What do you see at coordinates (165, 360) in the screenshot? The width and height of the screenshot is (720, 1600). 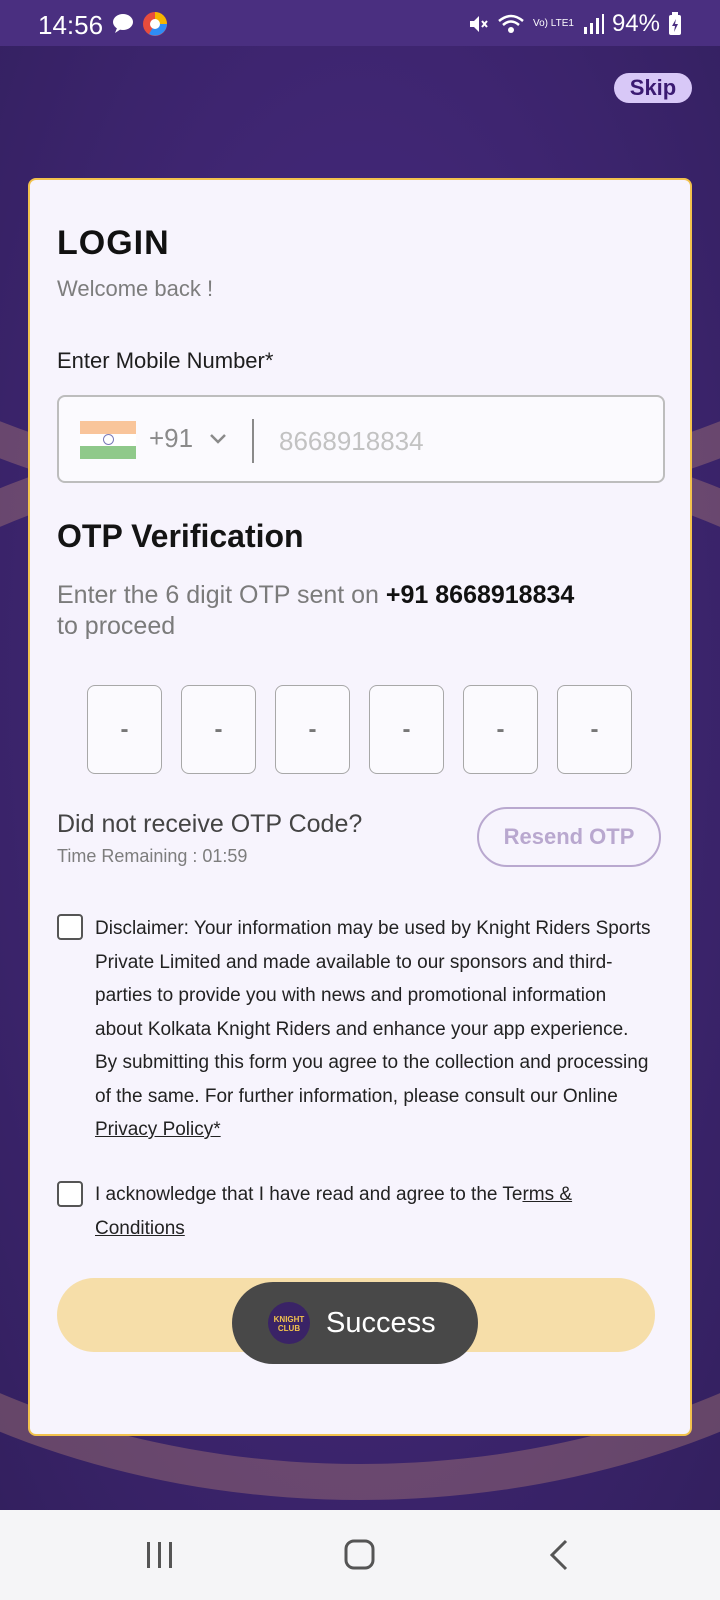 I see `mobile-number-label: Enter Mobile Number*` at bounding box center [165, 360].